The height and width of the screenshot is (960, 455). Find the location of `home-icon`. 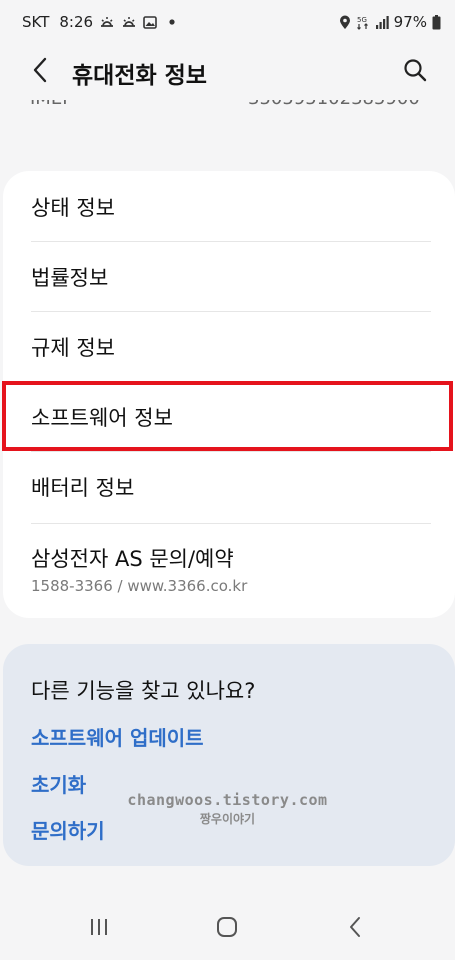

home-icon is located at coordinates (227, 929).